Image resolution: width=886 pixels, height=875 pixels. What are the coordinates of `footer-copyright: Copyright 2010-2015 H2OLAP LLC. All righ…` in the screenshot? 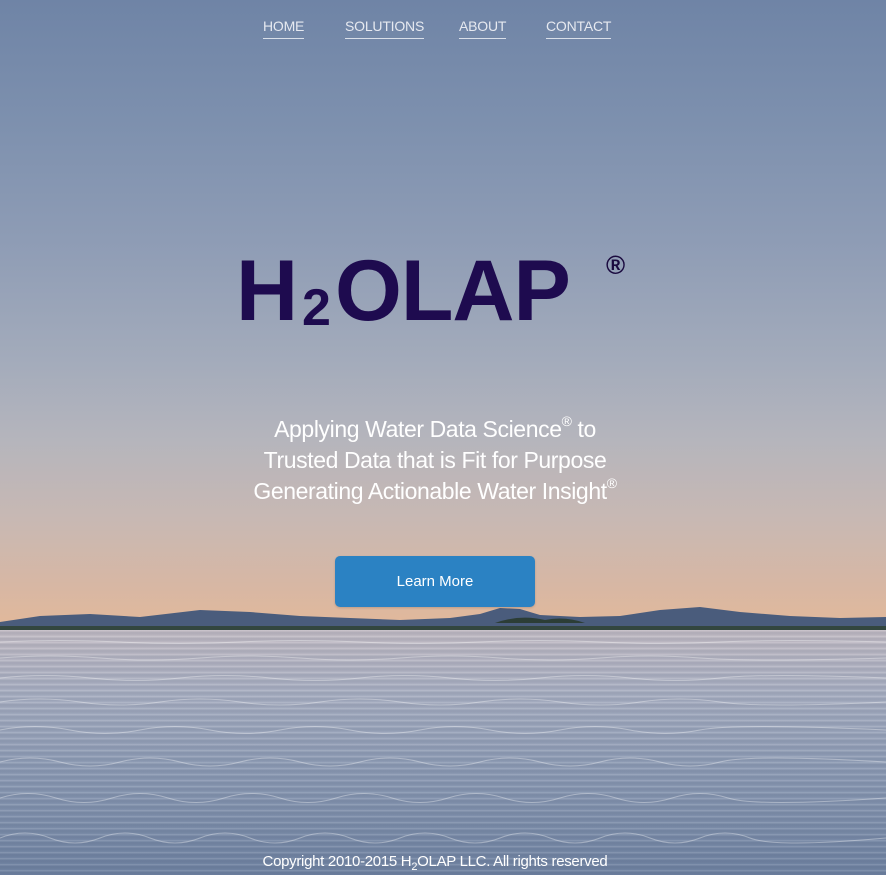 It's located at (435, 862).